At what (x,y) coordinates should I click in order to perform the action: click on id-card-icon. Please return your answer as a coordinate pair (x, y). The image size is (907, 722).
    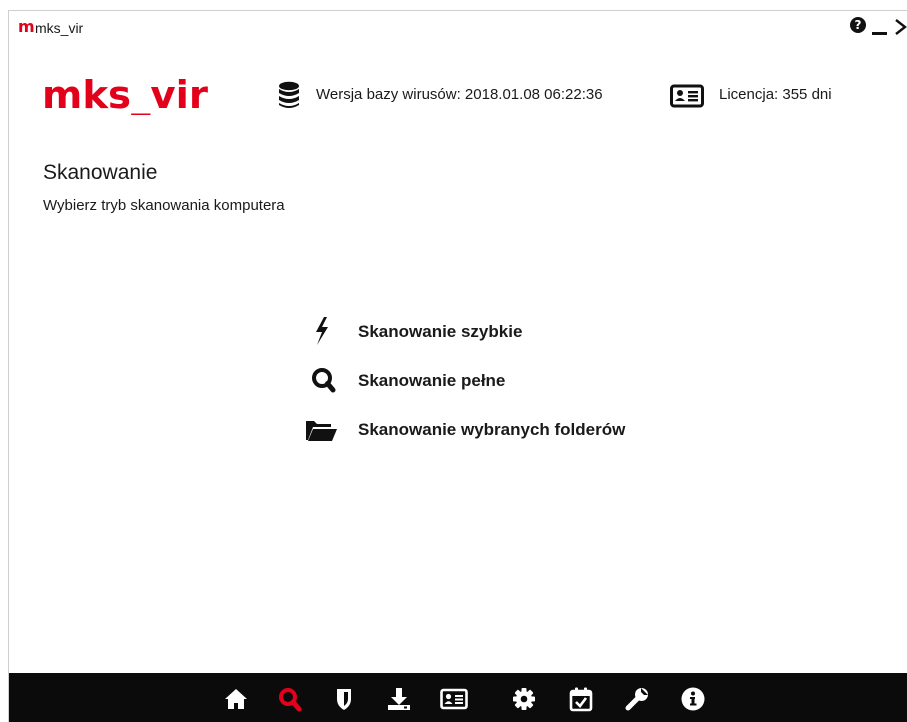
    Looking at the image, I should click on (454, 699).